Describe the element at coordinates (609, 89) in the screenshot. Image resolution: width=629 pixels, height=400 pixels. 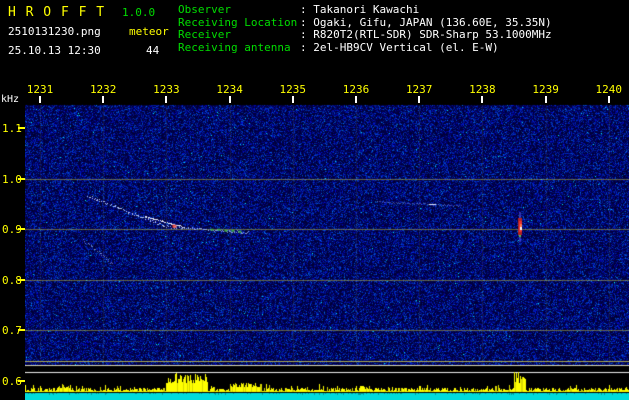
I see `x-tick-label: 1240` at that location.